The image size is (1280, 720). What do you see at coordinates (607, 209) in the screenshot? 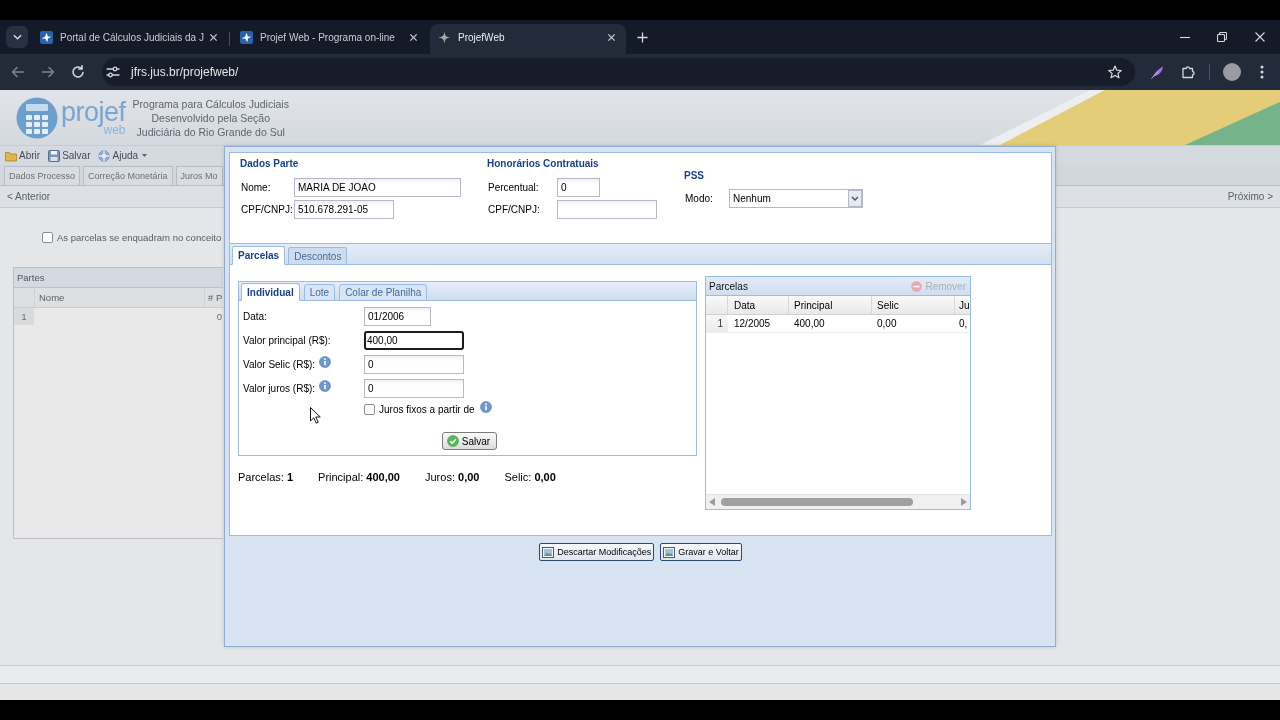
I see `text-field` at bounding box center [607, 209].